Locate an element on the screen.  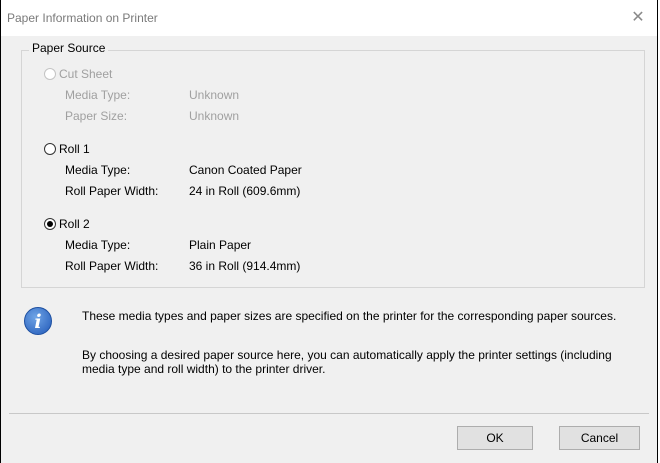
ok-button: OK is located at coordinates (495, 438).